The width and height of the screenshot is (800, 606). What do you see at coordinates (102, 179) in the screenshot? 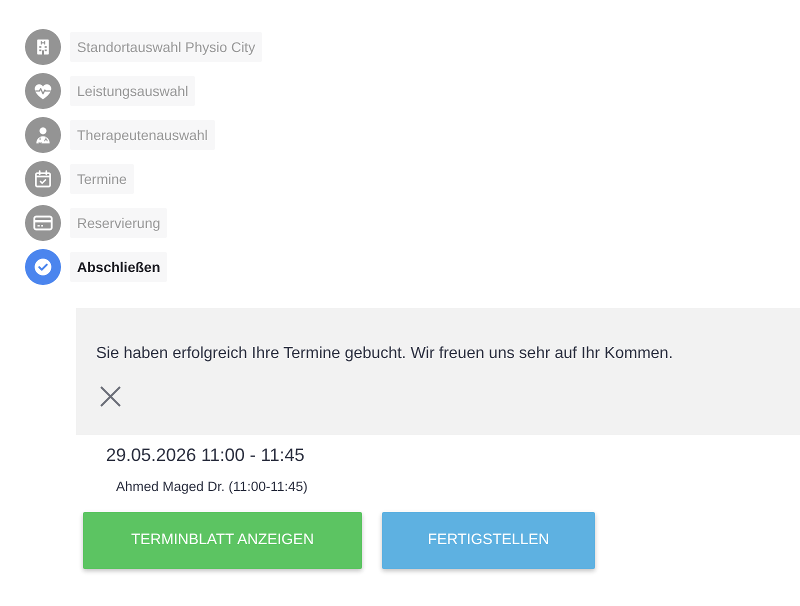
I see `step-tab: Termine` at bounding box center [102, 179].